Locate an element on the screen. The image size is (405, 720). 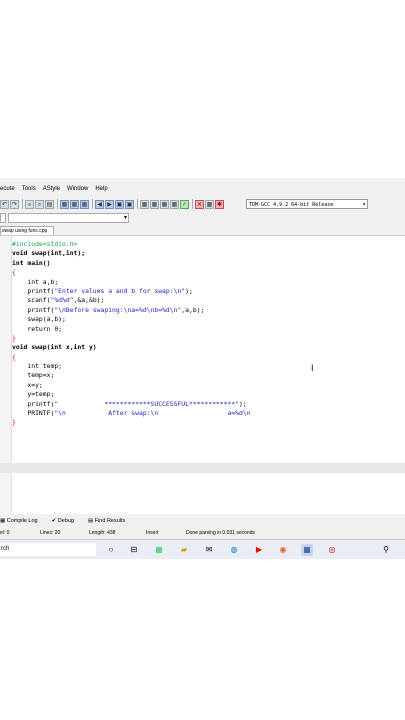
status-length: Length: 438 is located at coordinates (102, 533).